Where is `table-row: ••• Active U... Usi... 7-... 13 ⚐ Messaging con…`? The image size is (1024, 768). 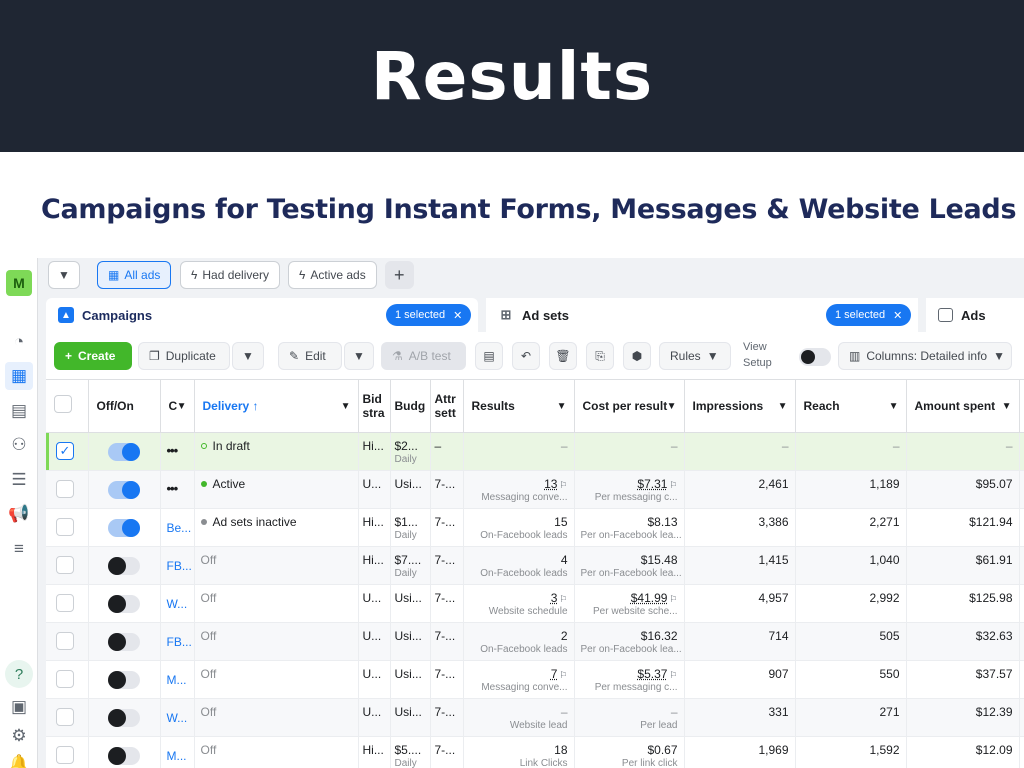
table-row: ••• Active U... Usi... 7-... 13 ⚐ Messaging con… is located at coordinates (535, 489).